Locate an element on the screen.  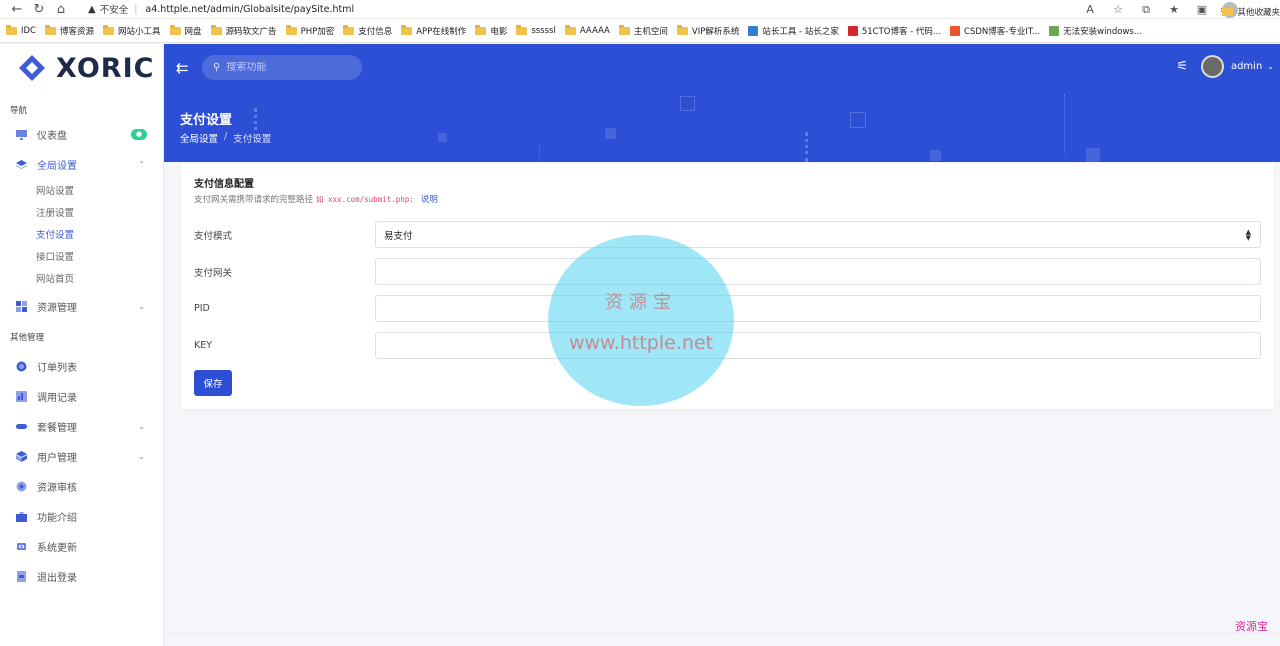
logo: XORIC is located at coordinates (81, 68).